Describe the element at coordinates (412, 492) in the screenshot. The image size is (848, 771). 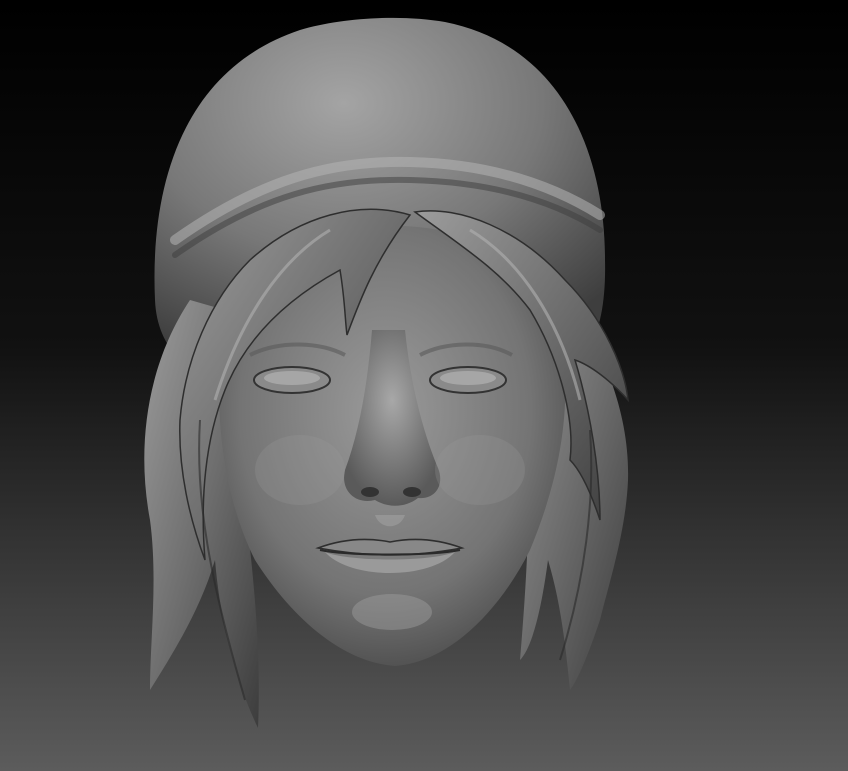
I see `nostril-right` at that location.